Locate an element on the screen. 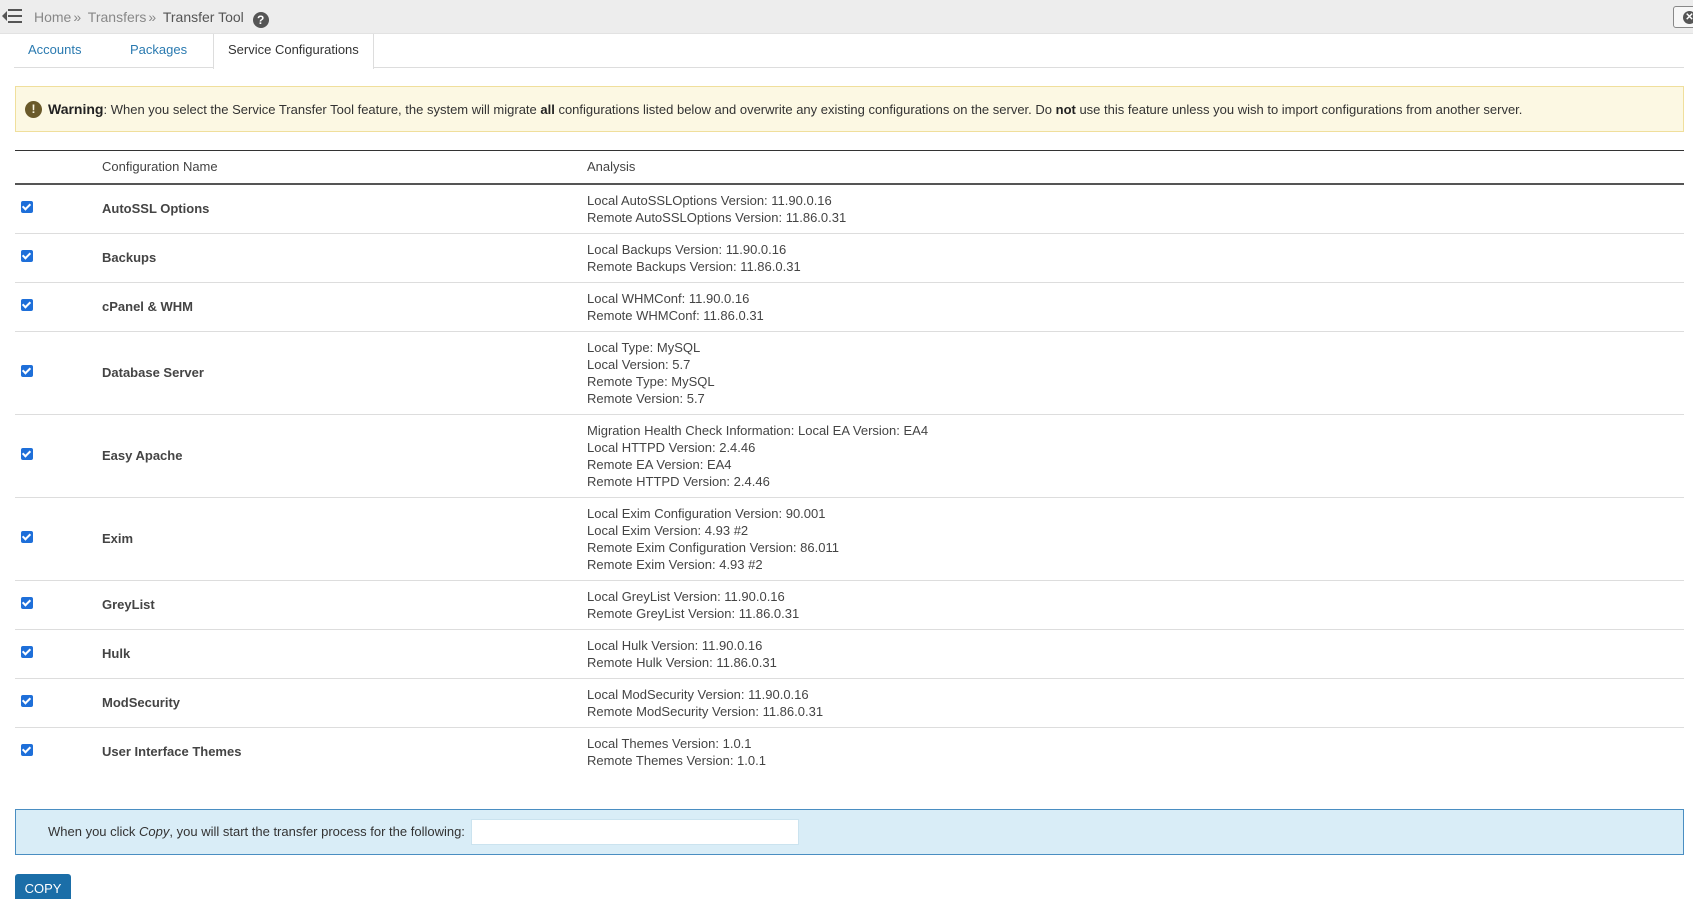  configuration-name: Database Server is located at coordinates (344, 373).